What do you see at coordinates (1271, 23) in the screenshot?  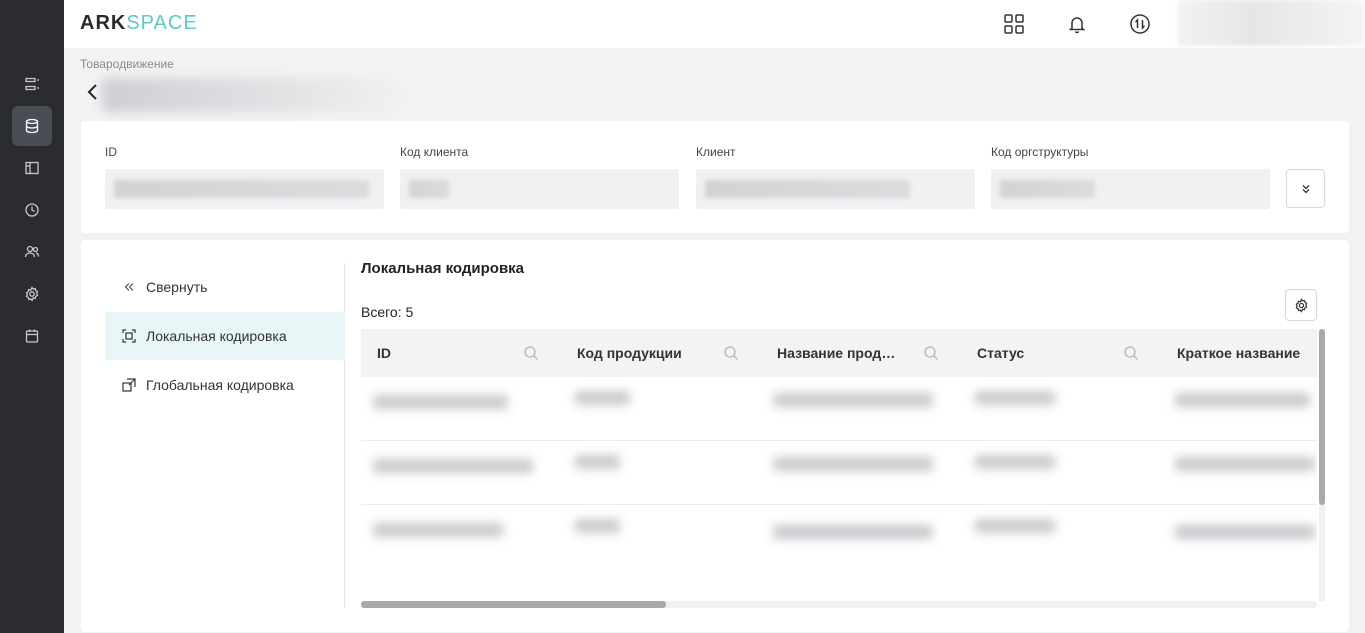 I see `user-profile` at bounding box center [1271, 23].